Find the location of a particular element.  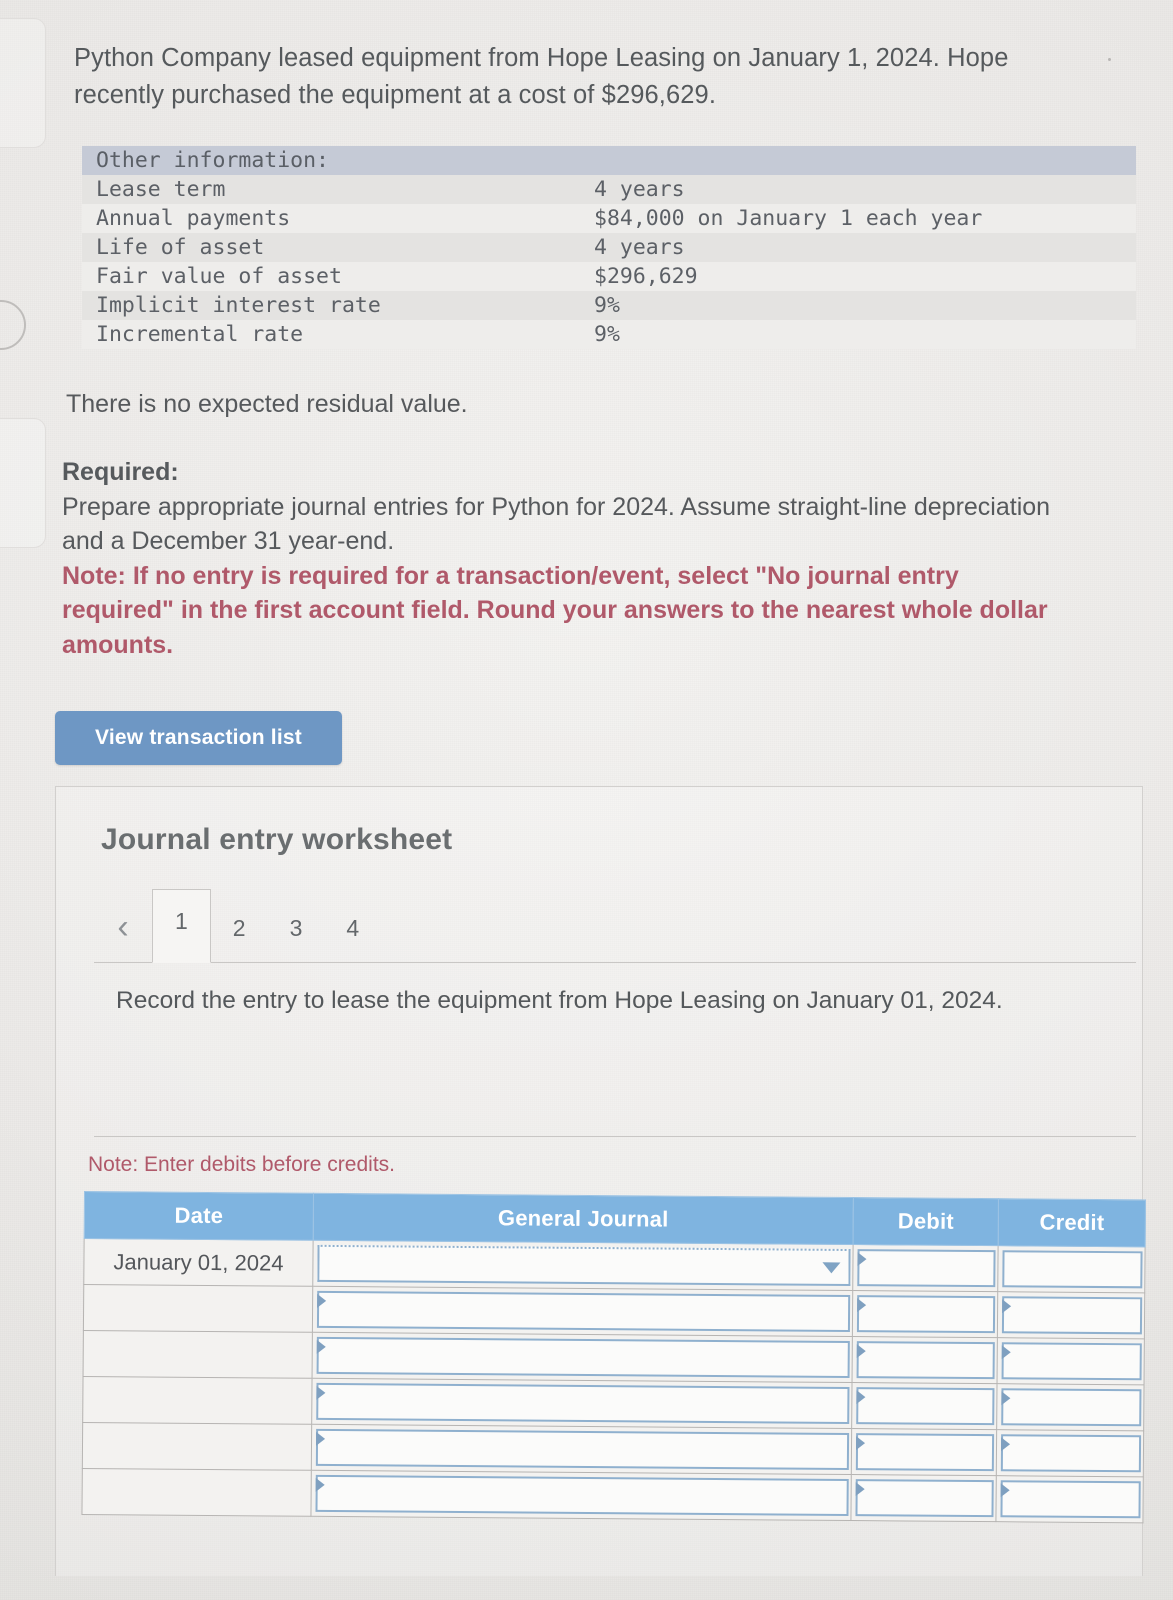

info-row-lease-term: Lease term 4 years is located at coordinates (609, 189).